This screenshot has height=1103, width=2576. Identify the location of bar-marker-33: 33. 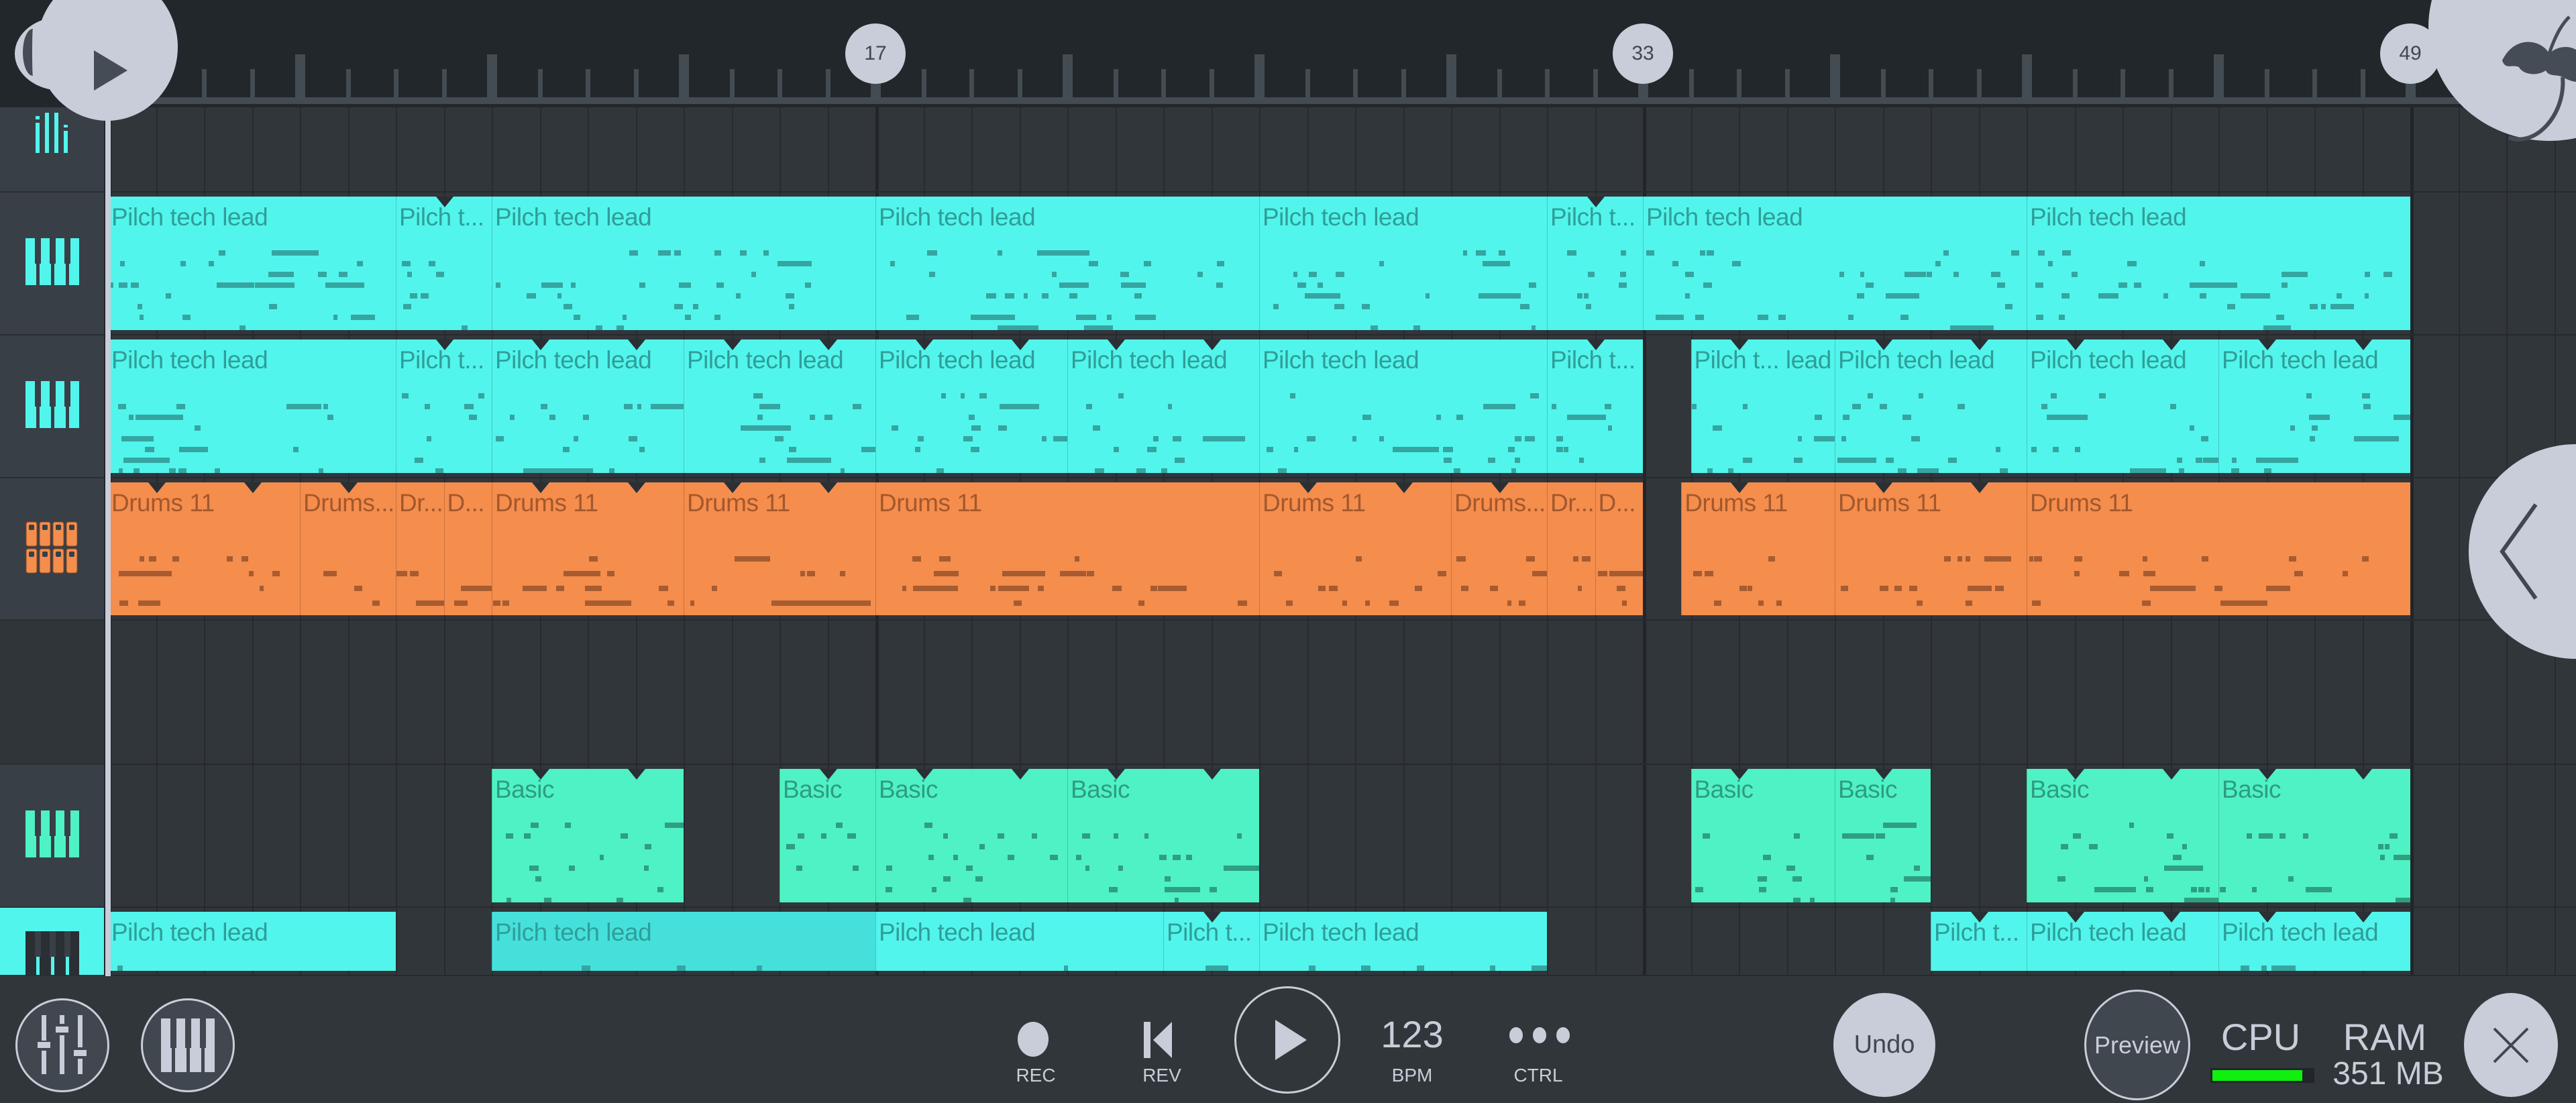
(1643, 54).